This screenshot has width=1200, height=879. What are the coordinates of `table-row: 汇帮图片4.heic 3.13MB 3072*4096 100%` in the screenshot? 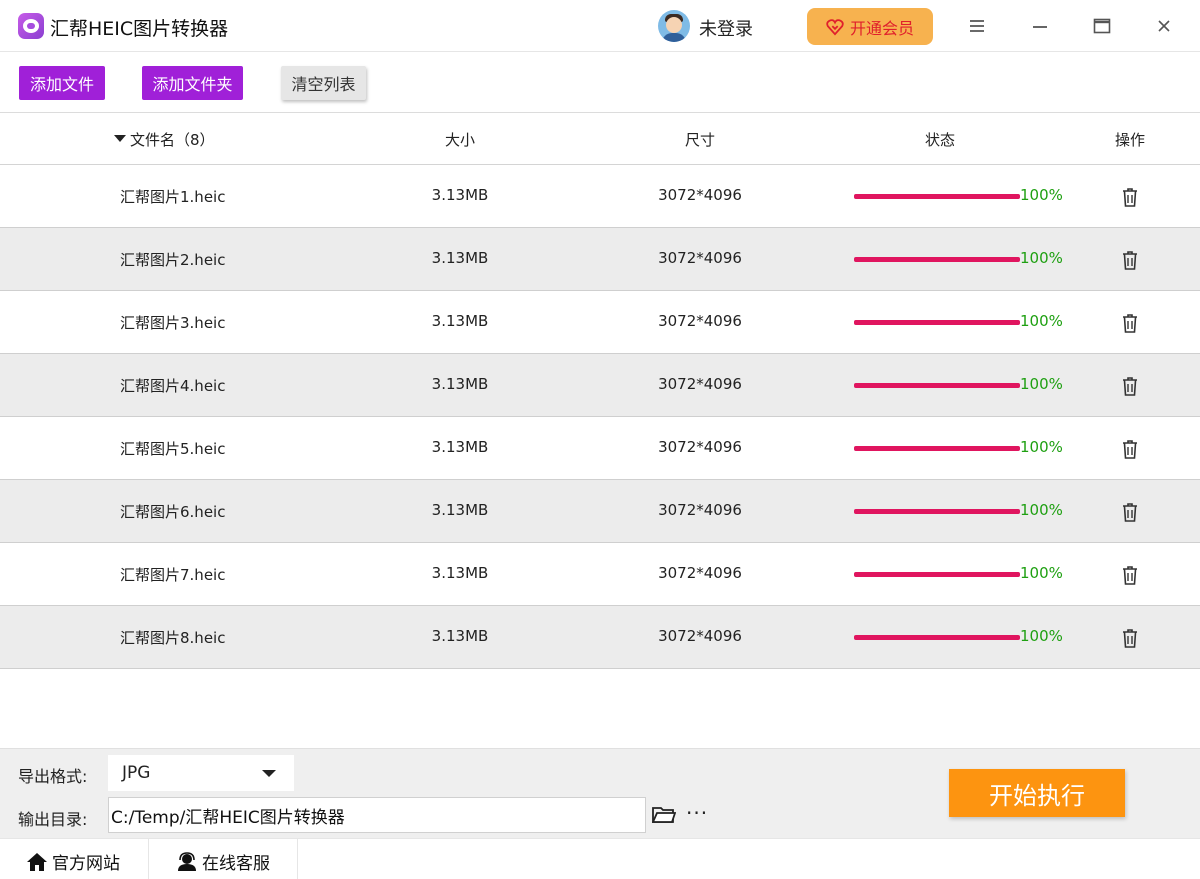 It's located at (600, 385).